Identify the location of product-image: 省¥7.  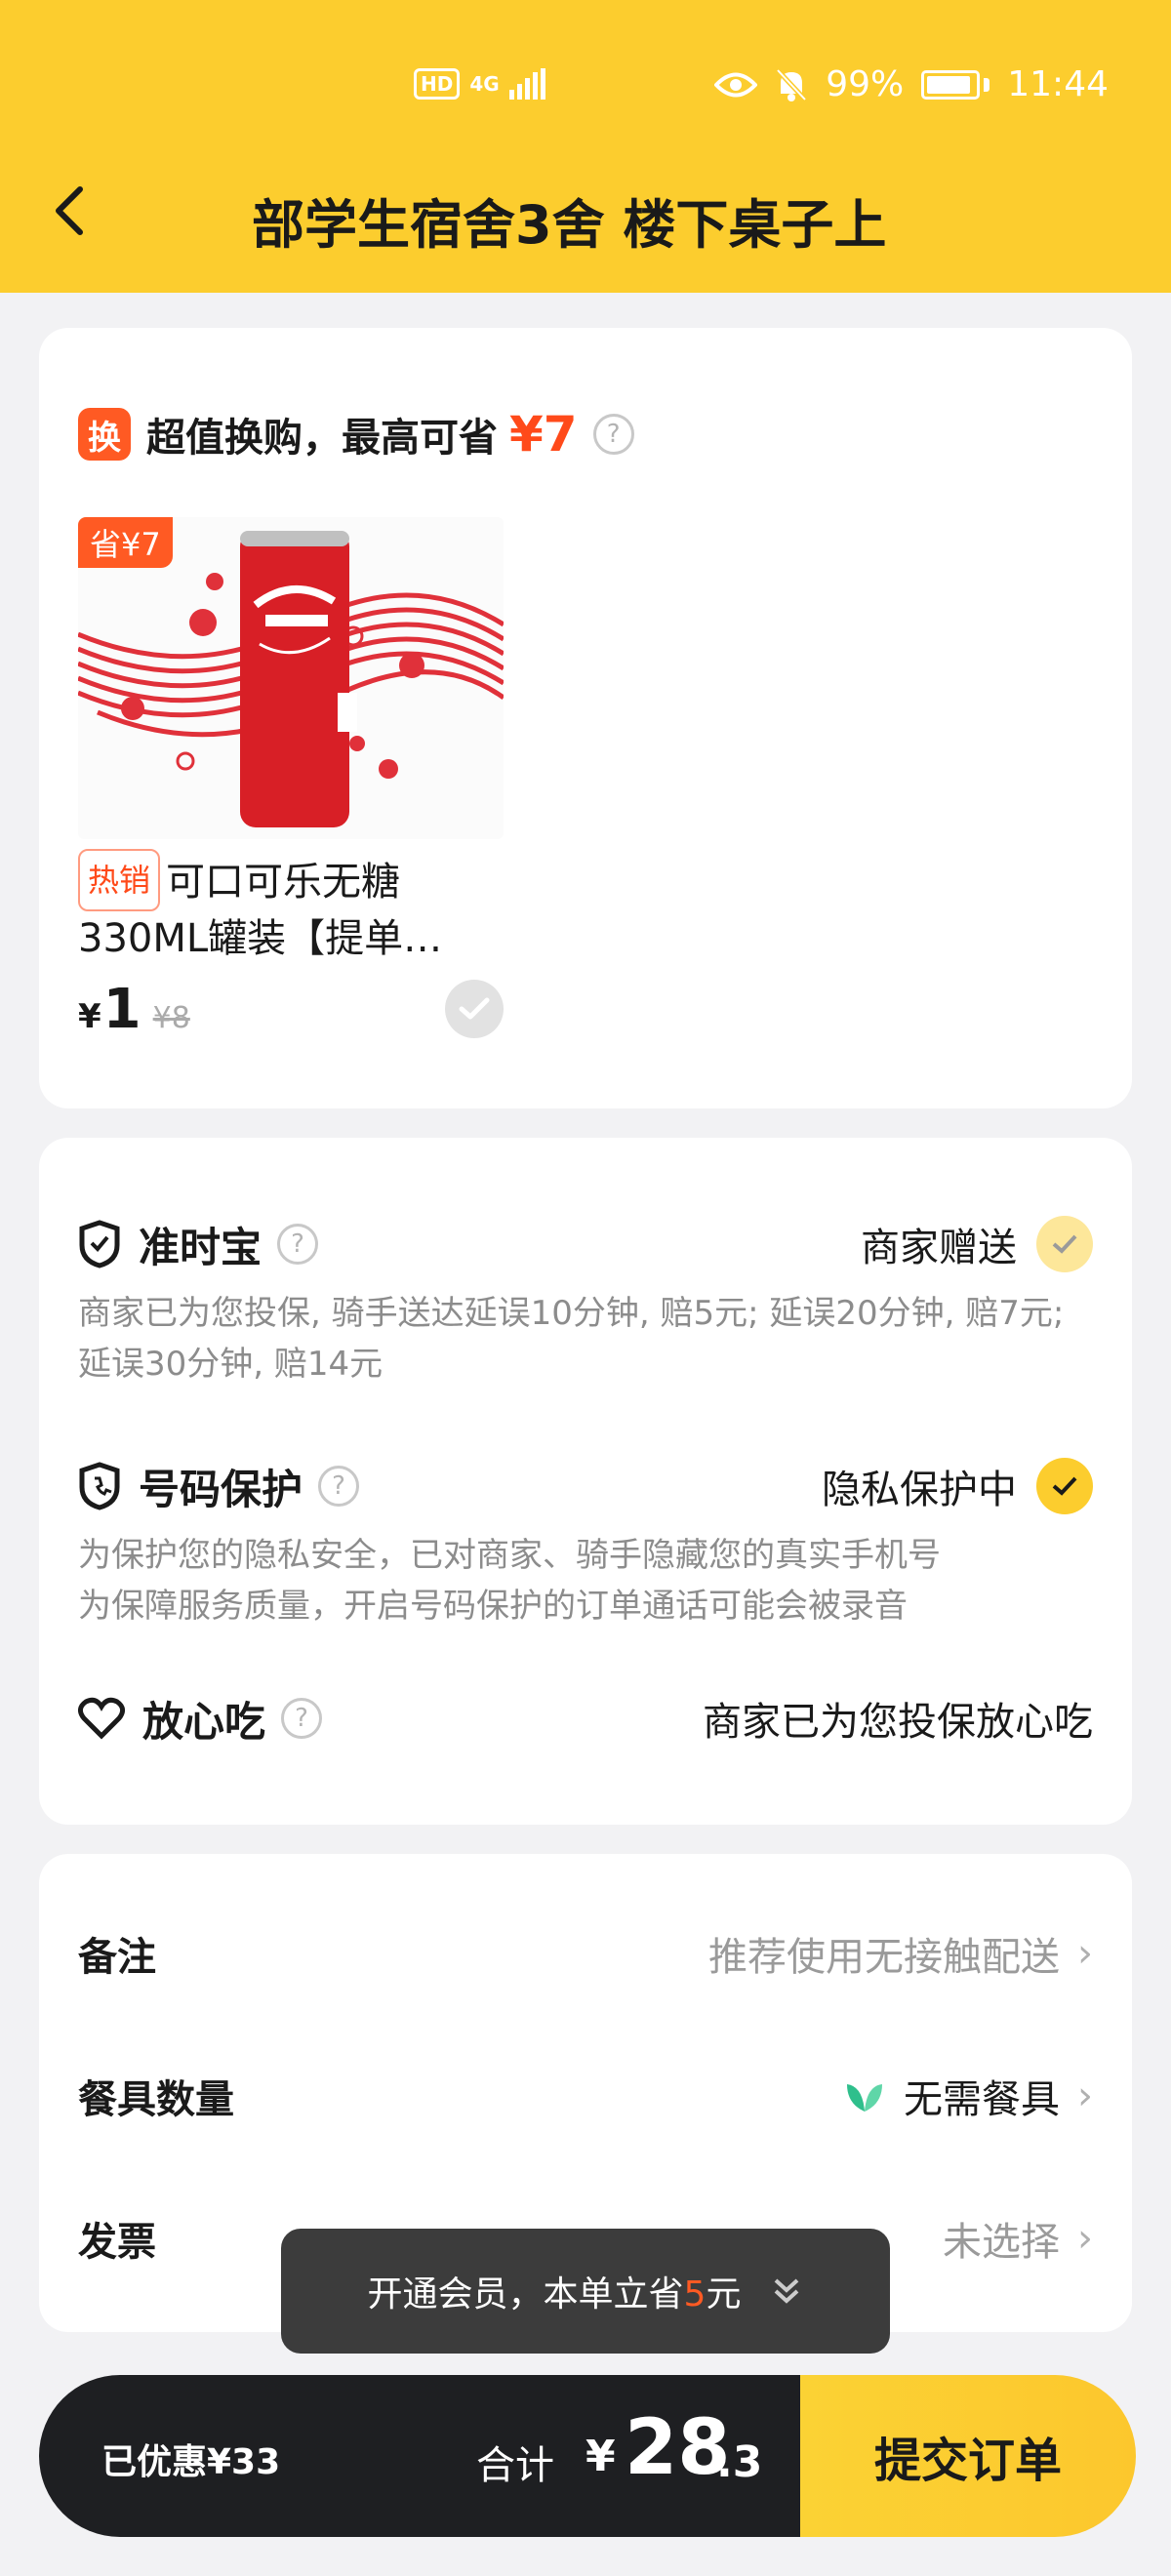
(291, 678).